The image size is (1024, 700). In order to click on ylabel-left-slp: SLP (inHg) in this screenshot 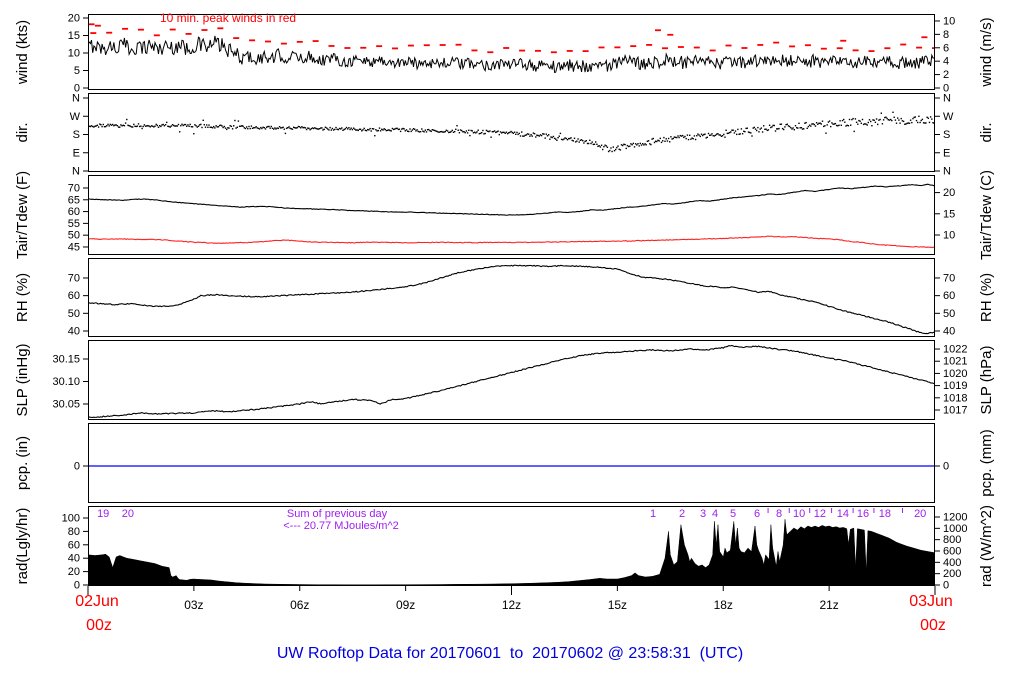, I will do `click(22, 379)`.